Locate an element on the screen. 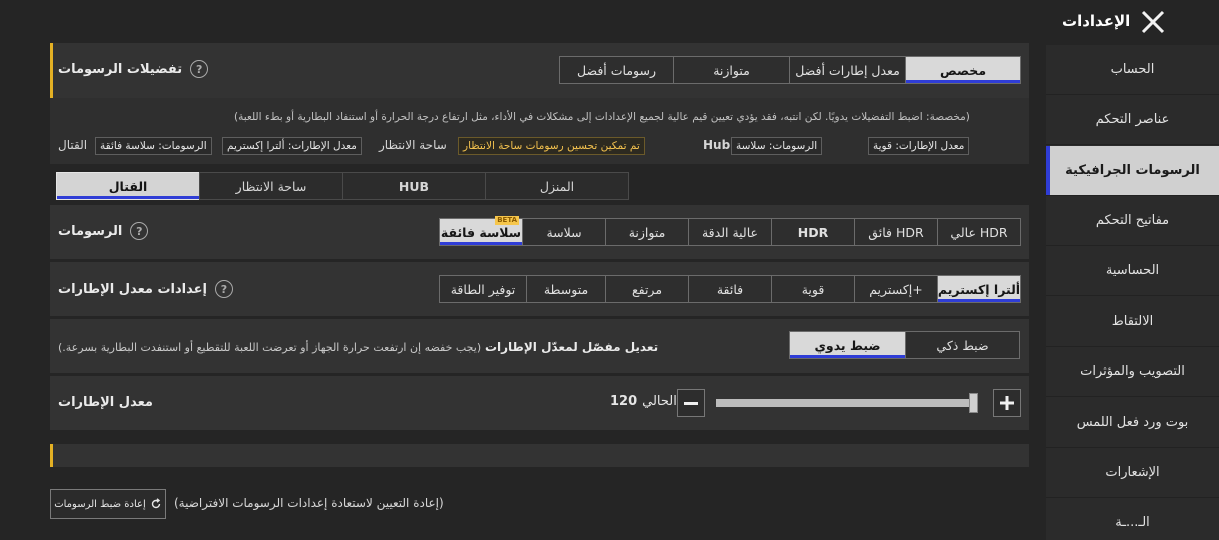 This screenshot has height=540, width=1219. hub-fps-tag: معدل الإطارات: قوية is located at coordinates (919, 146).